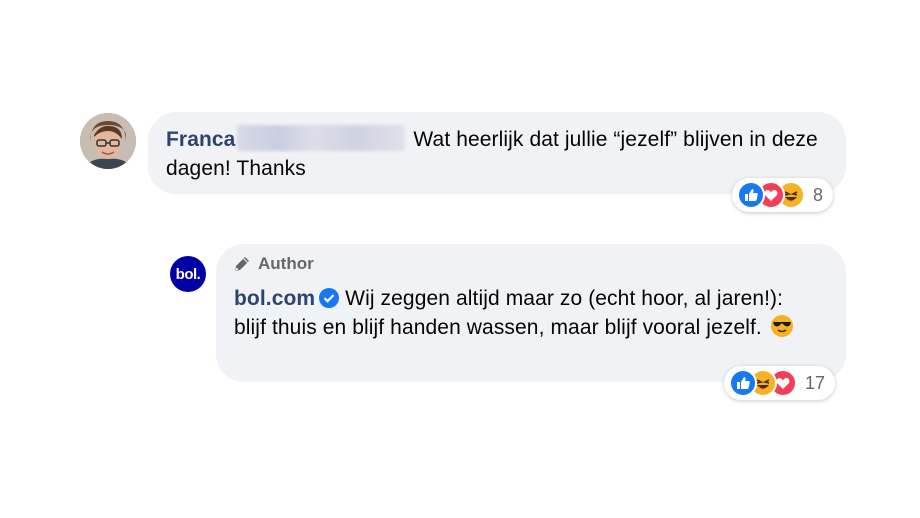 This screenshot has width=920, height=518. What do you see at coordinates (818, 194) in the screenshot?
I see `reaction-count: 8` at bounding box center [818, 194].